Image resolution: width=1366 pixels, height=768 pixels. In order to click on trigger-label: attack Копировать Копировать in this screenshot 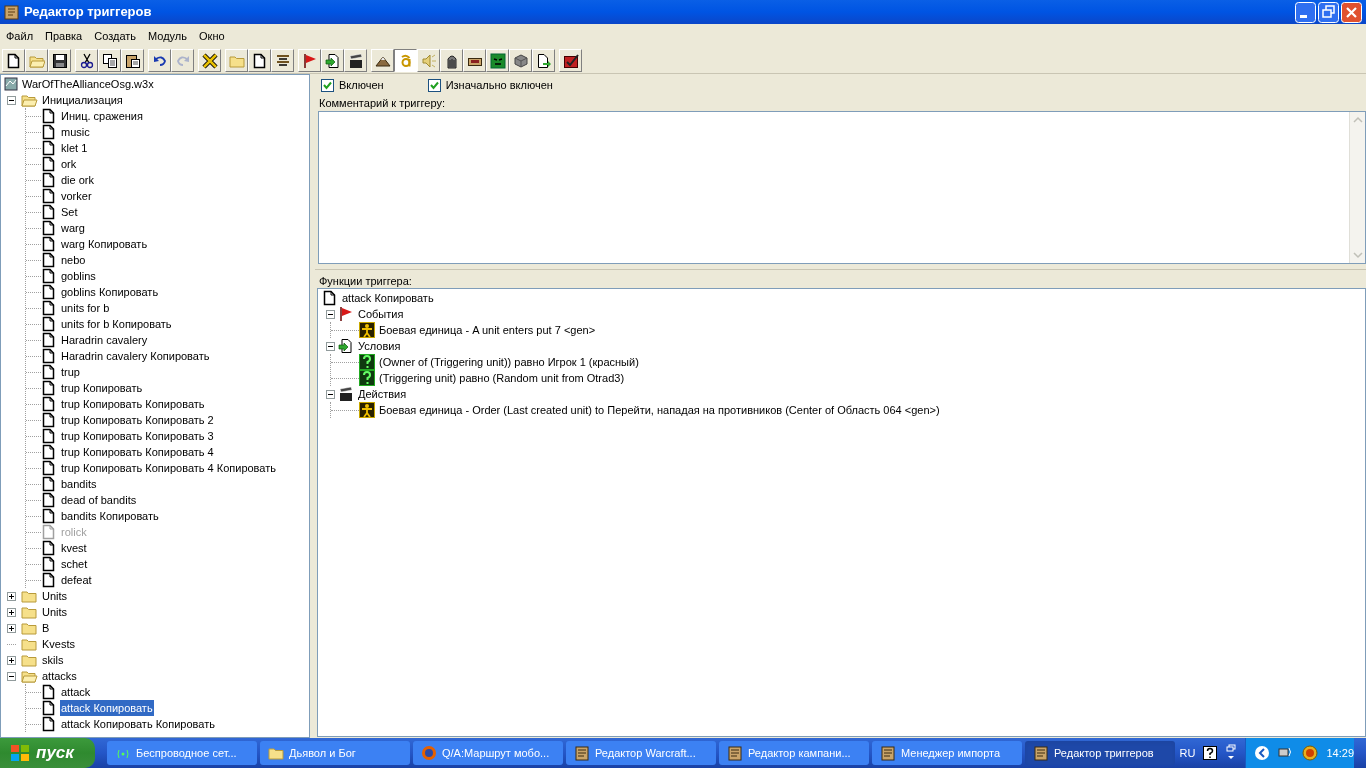, I will do `click(138, 724)`.